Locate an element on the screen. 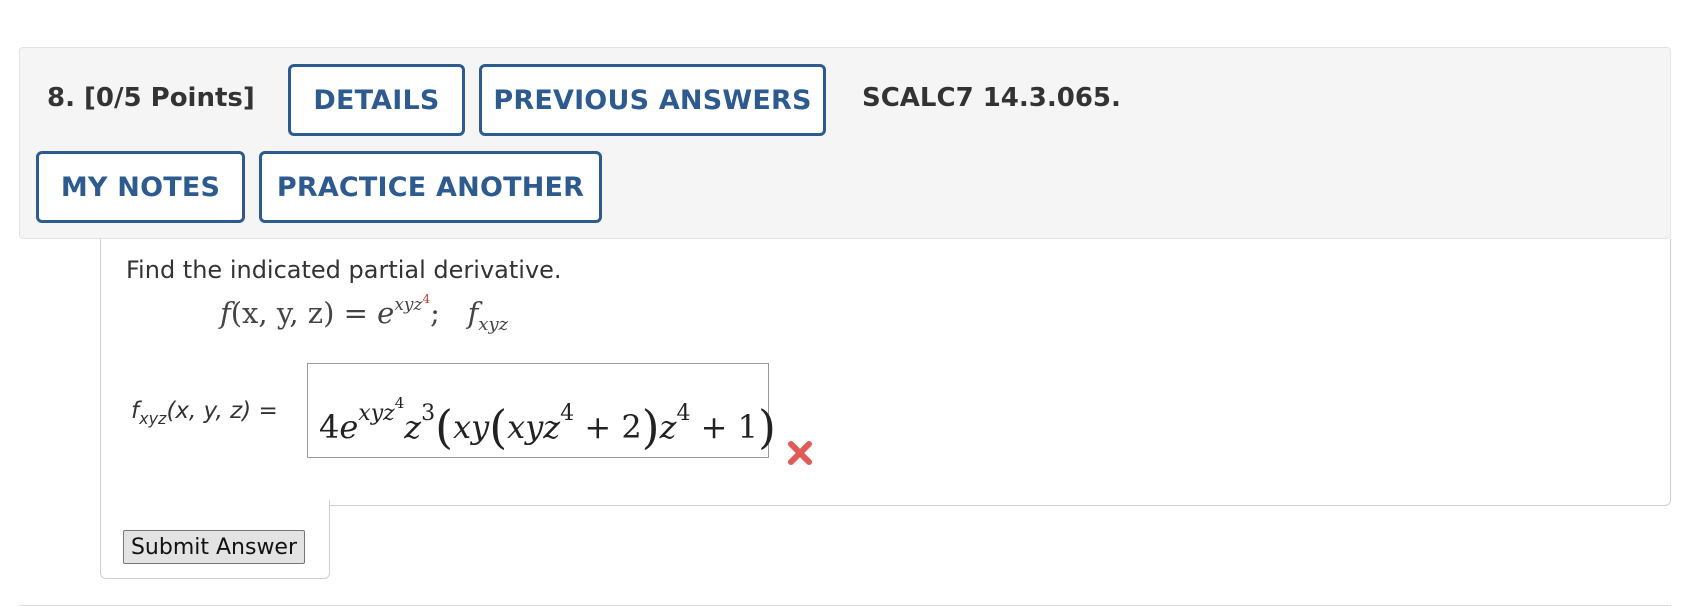  my-notes-button: MY NOTES is located at coordinates (140, 187).